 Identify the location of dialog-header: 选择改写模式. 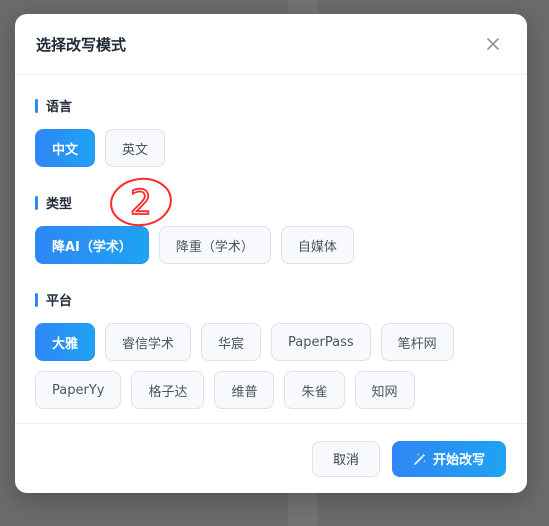
(271, 44).